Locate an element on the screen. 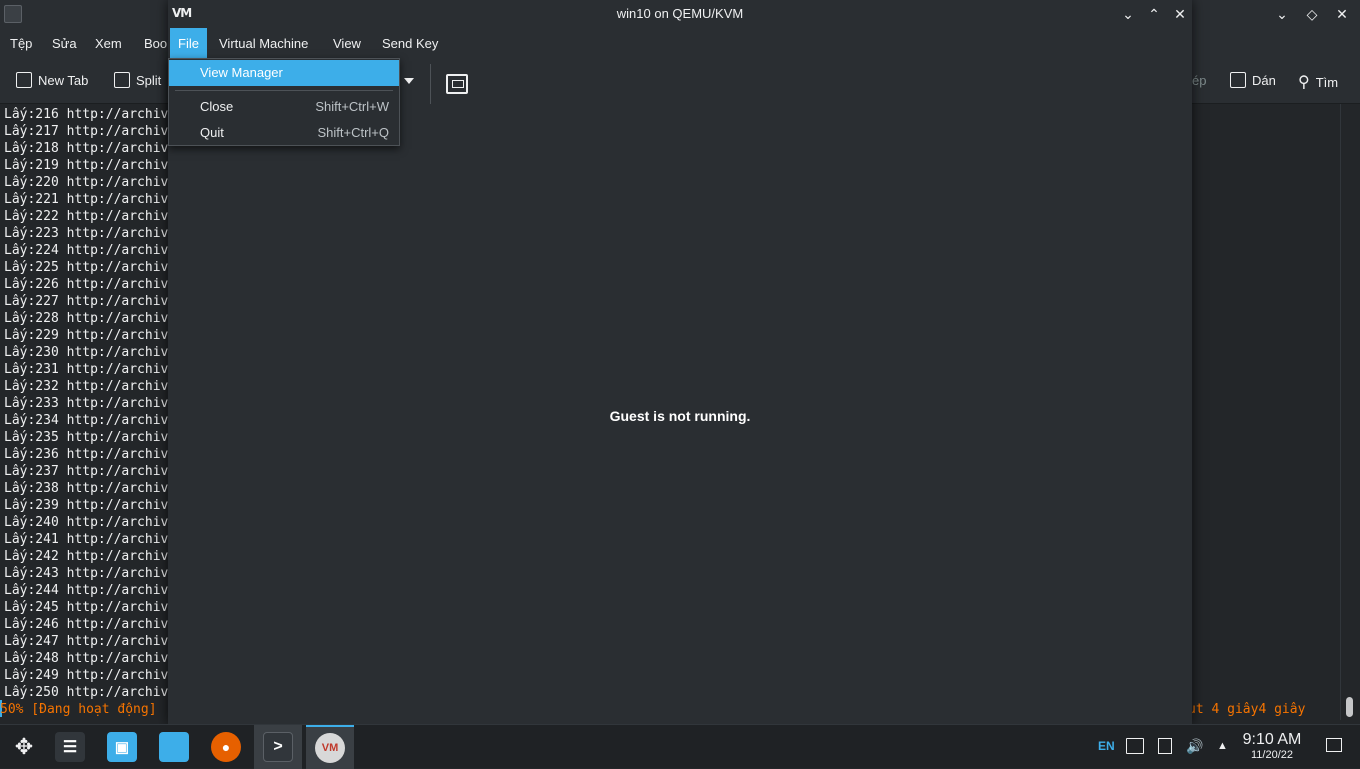 This screenshot has height=769, width=1360. terminal-line: Lấy:216 http://archiv is located at coordinates (86, 114).